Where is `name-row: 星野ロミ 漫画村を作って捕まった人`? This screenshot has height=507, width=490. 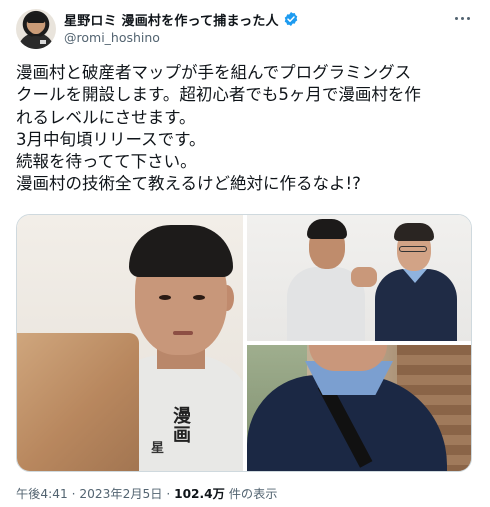 name-row: 星野ロミ 漫画村を作って捕まった人 is located at coordinates (181, 19).